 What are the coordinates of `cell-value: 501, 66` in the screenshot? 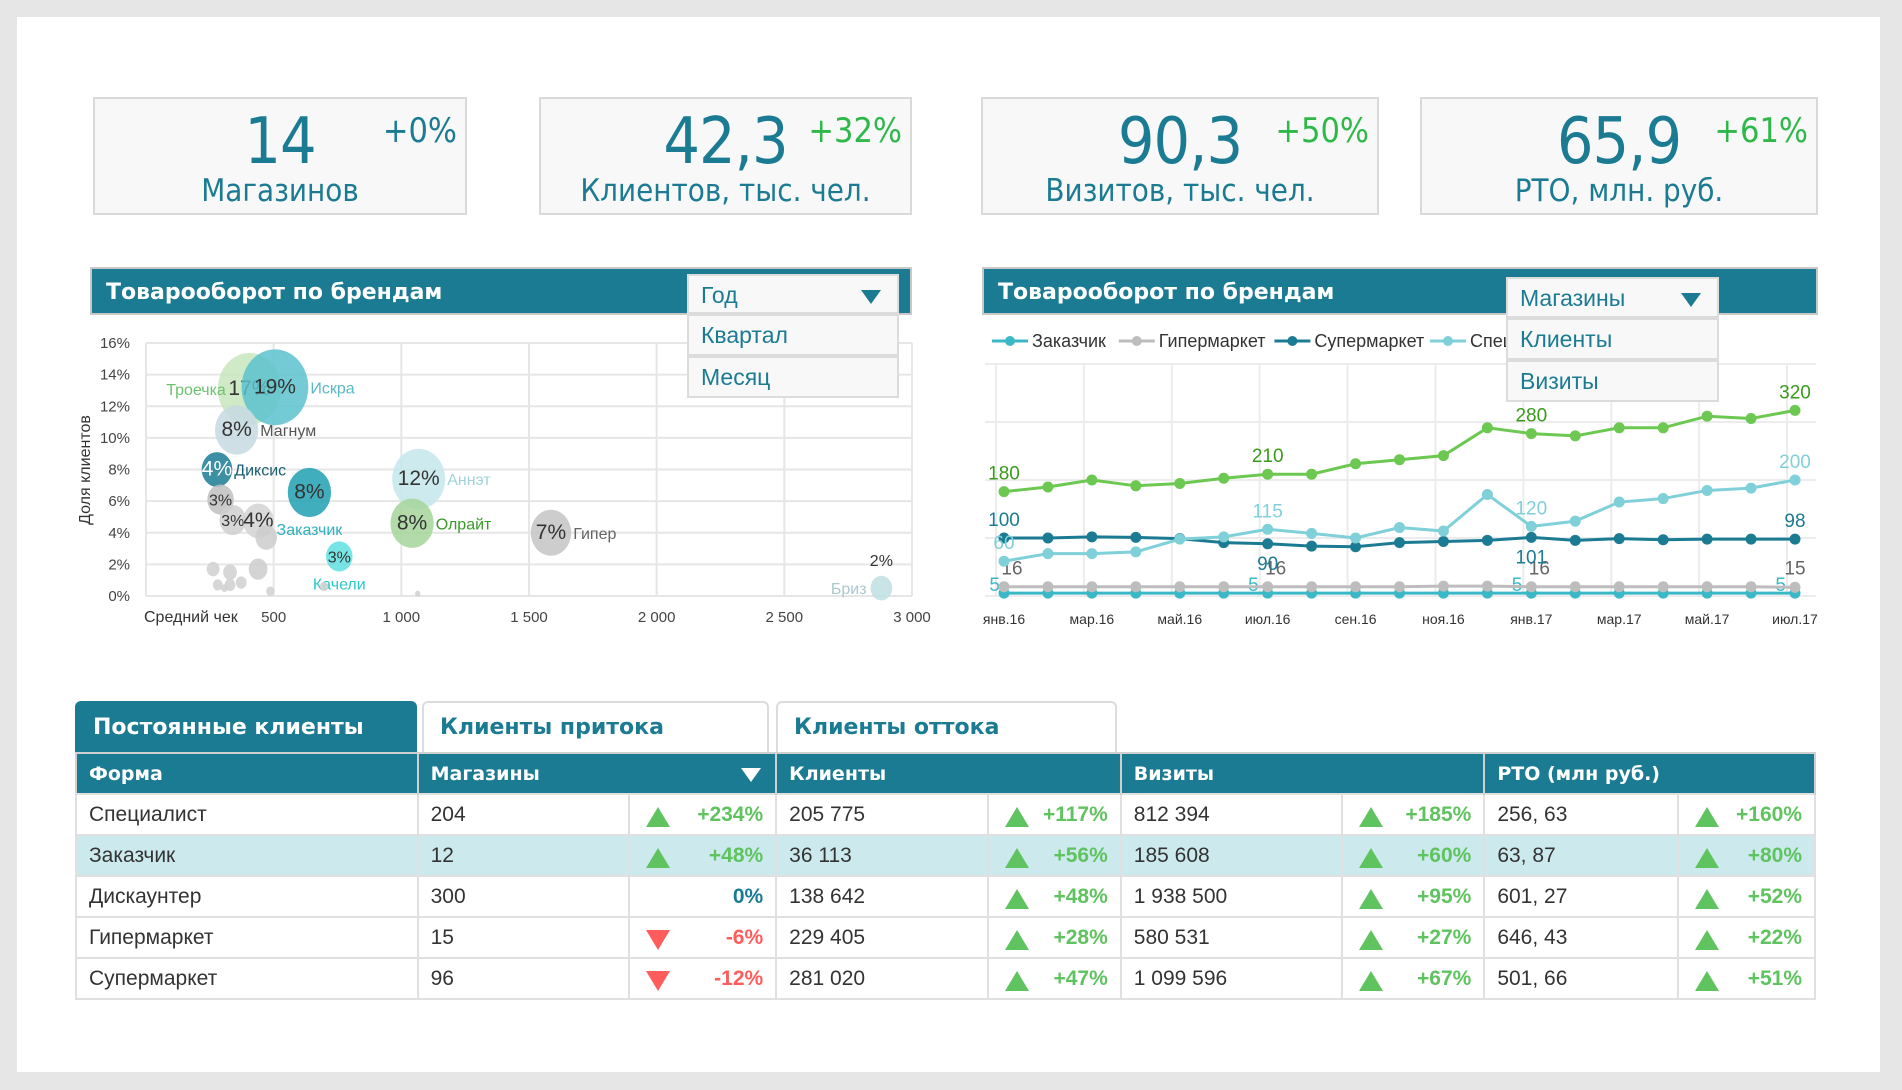 It's located at (1581, 978).